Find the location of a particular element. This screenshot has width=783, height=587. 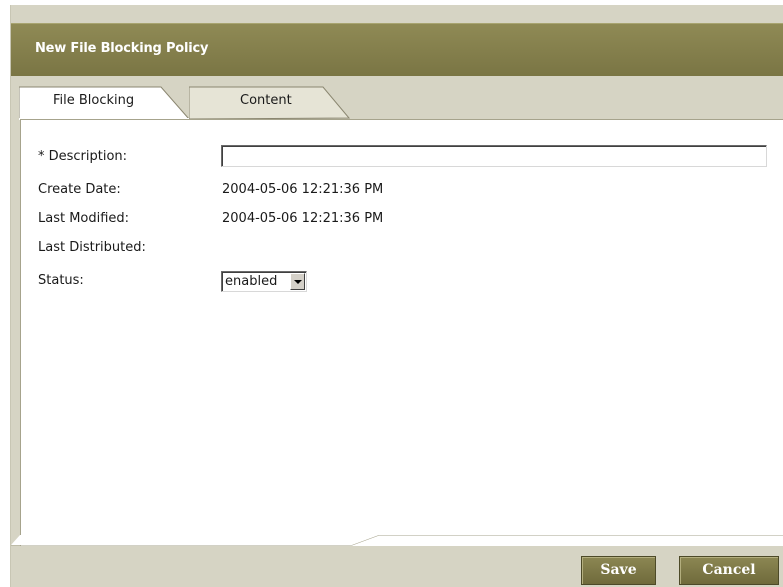

tab-file-blocking-label: File Blocking is located at coordinates (94, 100).